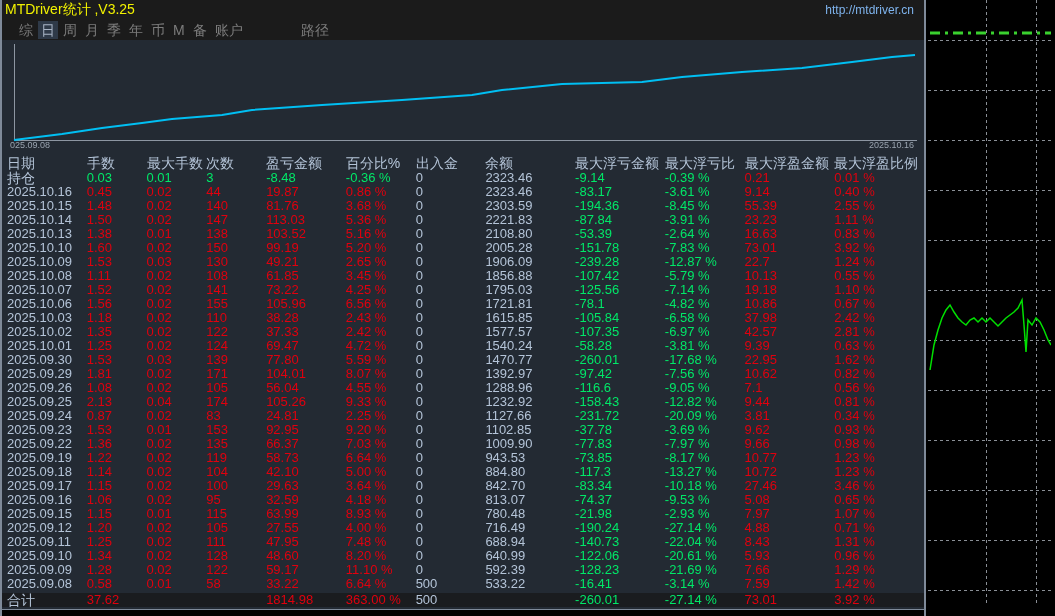  What do you see at coordinates (366, 430) in the screenshot?
I see `table-cell-text: 9.20 %` at bounding box center [366, 430].